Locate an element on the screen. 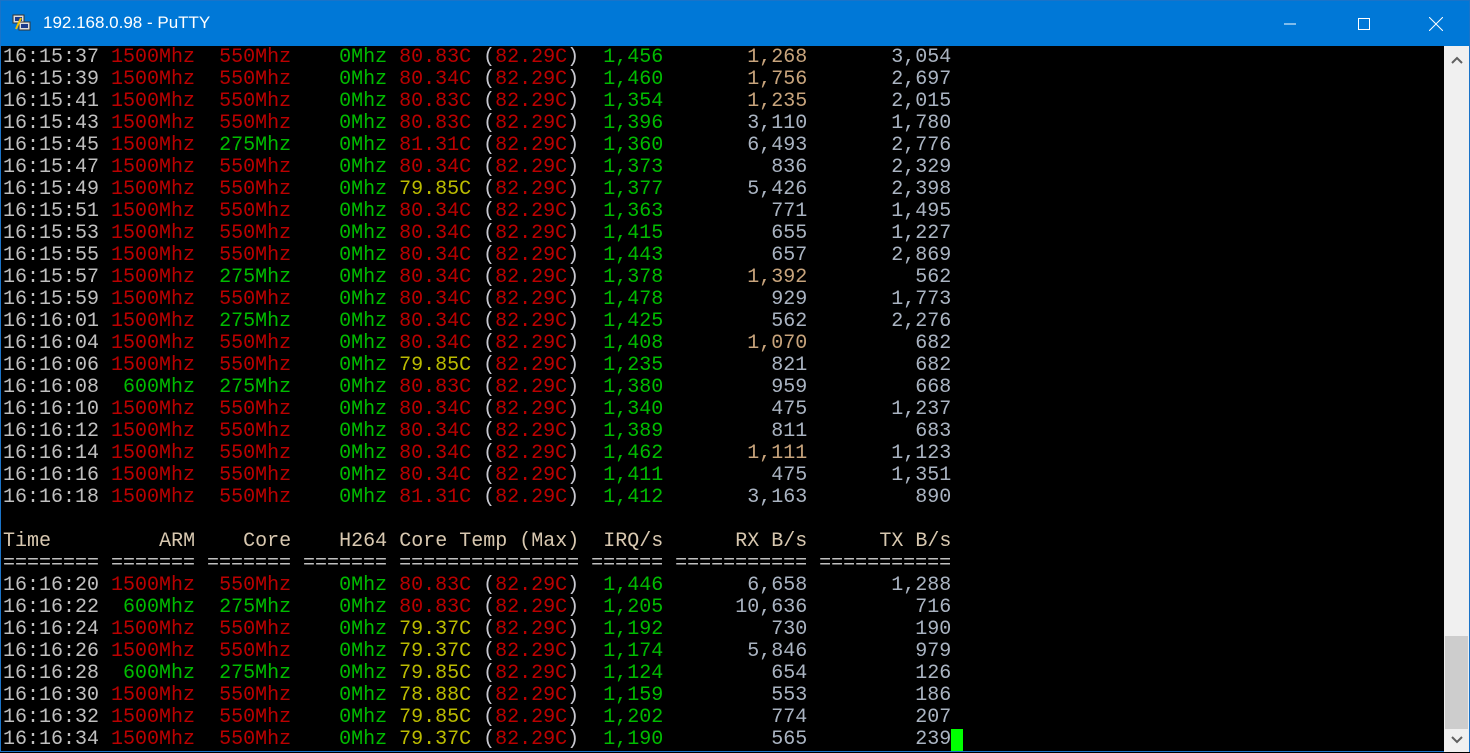 The width and height of the screenshot is (1470, 753). rx-cell: 1,756 is located at coordinates (777, 79).